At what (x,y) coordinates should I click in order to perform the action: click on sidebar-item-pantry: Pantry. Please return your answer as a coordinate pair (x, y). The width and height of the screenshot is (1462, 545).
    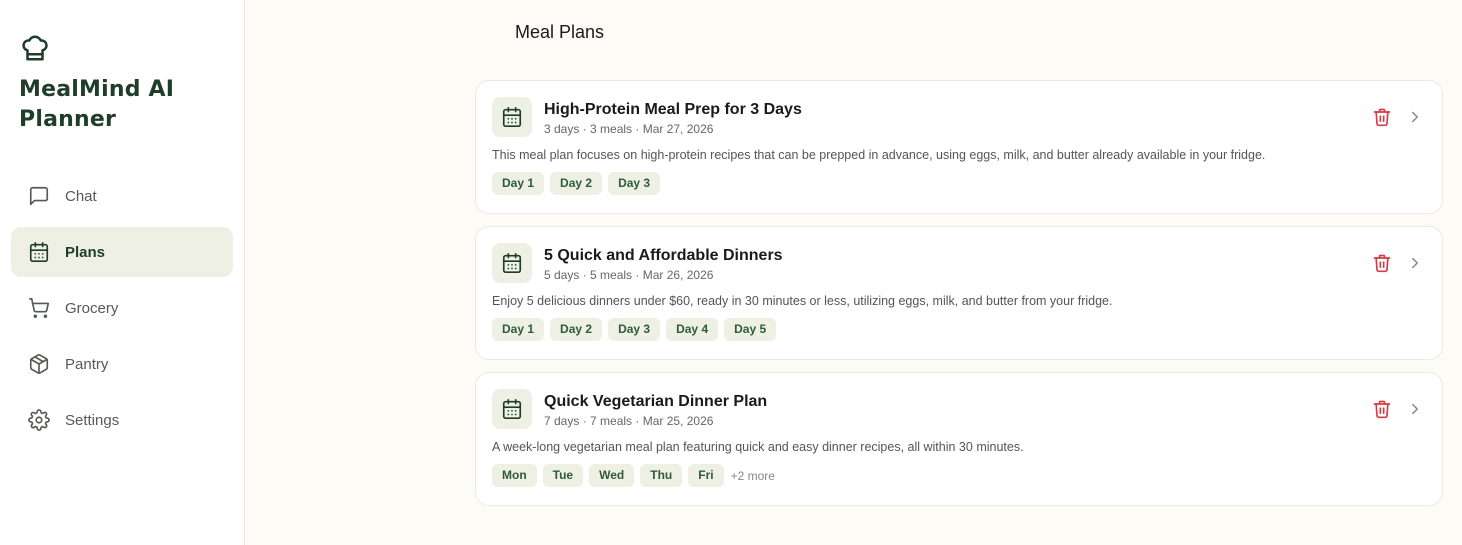
    Looking at the image, I should click on (122, 364).